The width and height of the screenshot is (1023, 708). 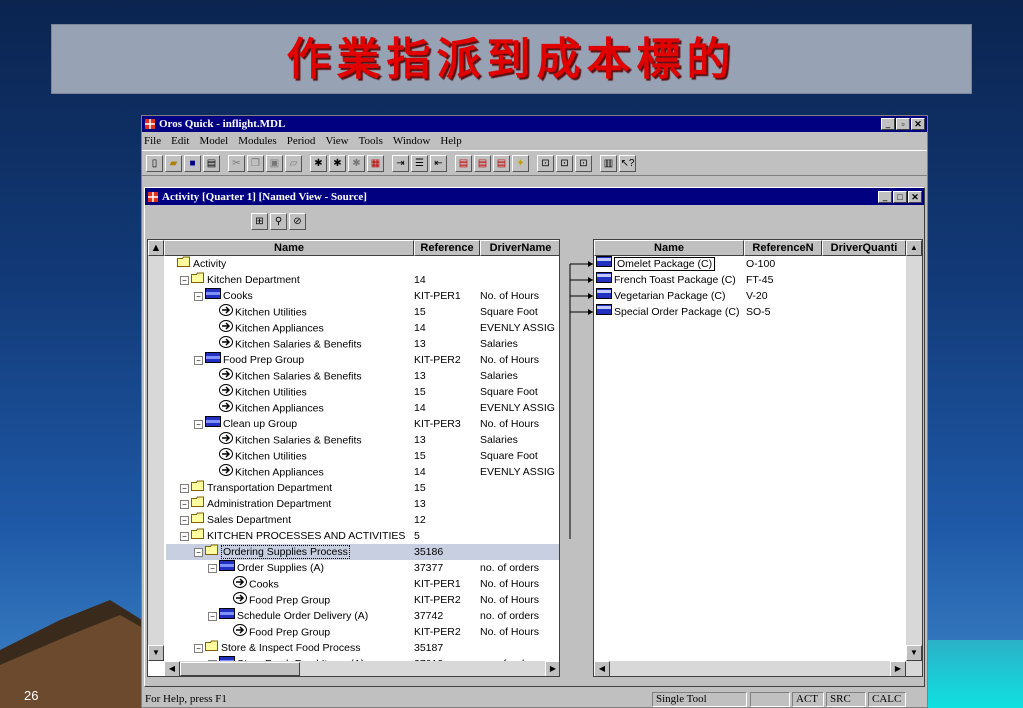 I want to click on close-button: ✕, so click(x=918, y=124).